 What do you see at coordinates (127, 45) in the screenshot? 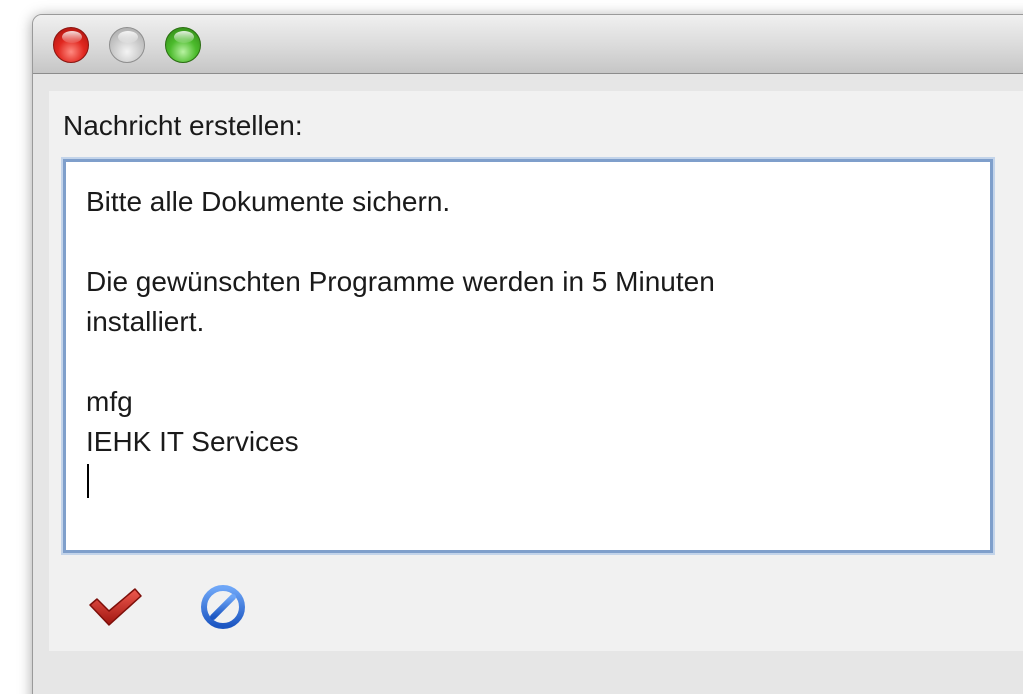
I see `minimize-window-button` at bounding box center [127, 45].